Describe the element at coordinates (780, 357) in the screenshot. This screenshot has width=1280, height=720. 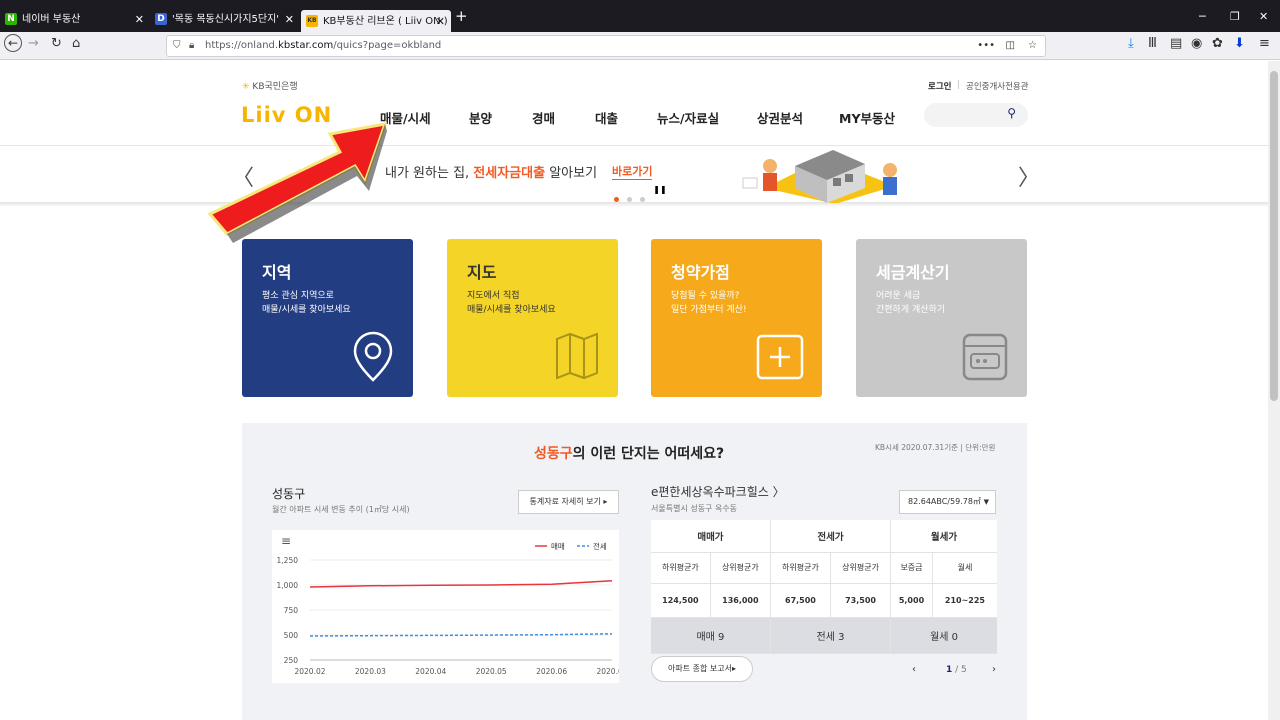
I see `plus-icon` at that location.